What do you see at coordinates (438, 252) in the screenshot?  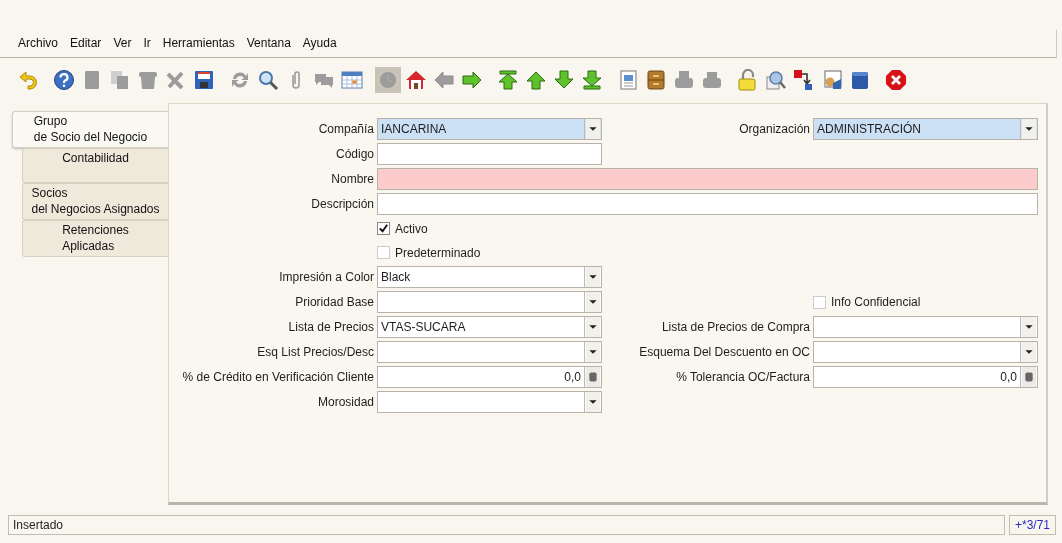 I see `checkbox-label: Predeterminado` at bounding box center [438, 252].